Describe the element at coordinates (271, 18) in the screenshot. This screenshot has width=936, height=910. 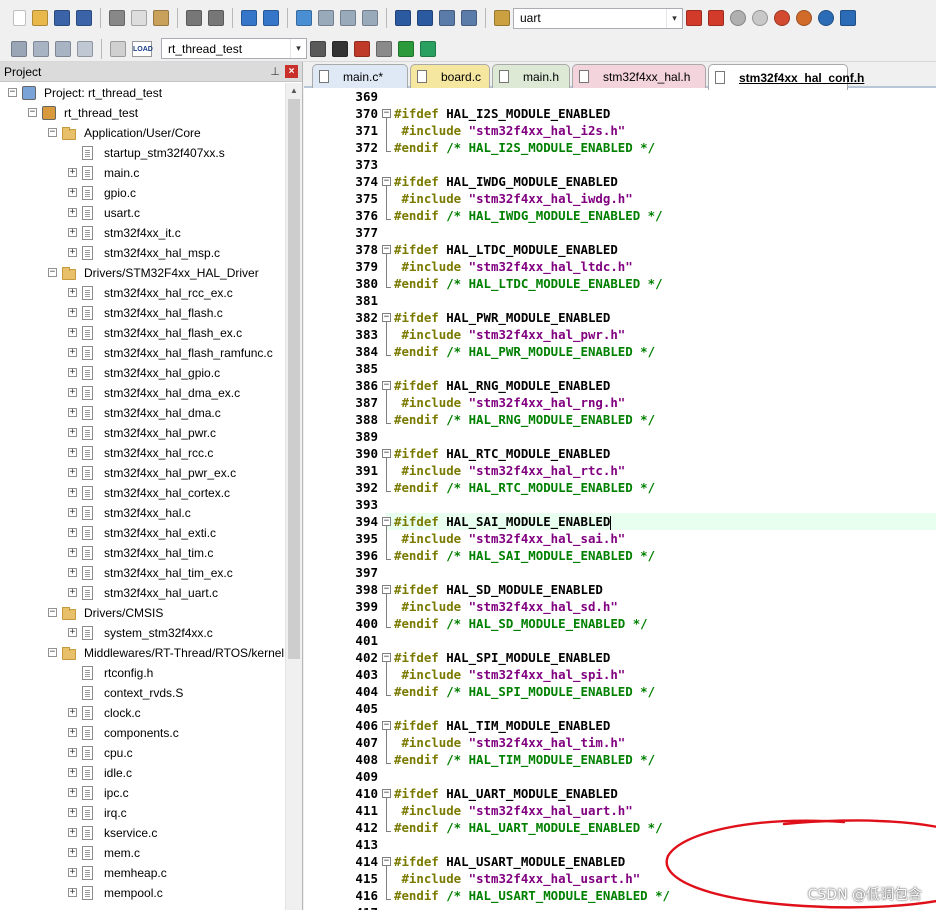
I see `nav-forward-icon` at that location.